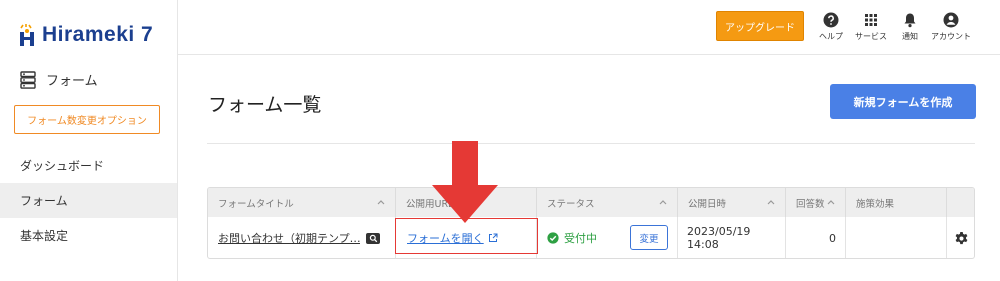  Describe the element at coordinates (831, 20) in the screenshot. I see `help-icon` at that location.